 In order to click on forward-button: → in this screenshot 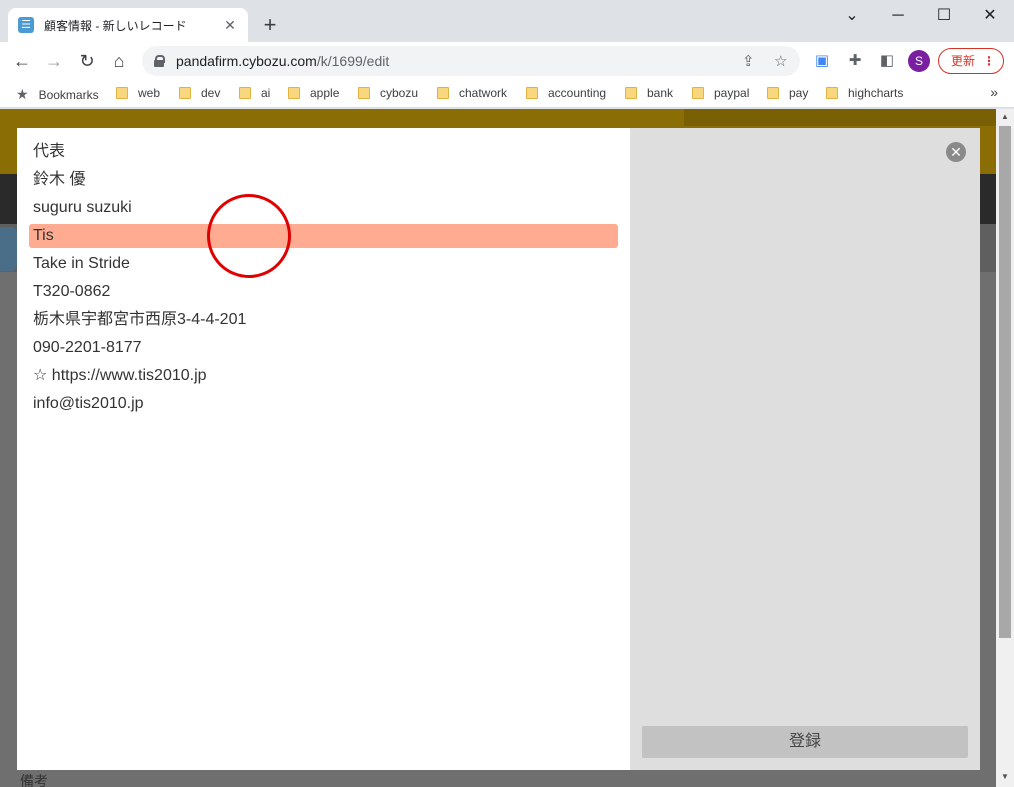, I will do `click(54, 61)`.